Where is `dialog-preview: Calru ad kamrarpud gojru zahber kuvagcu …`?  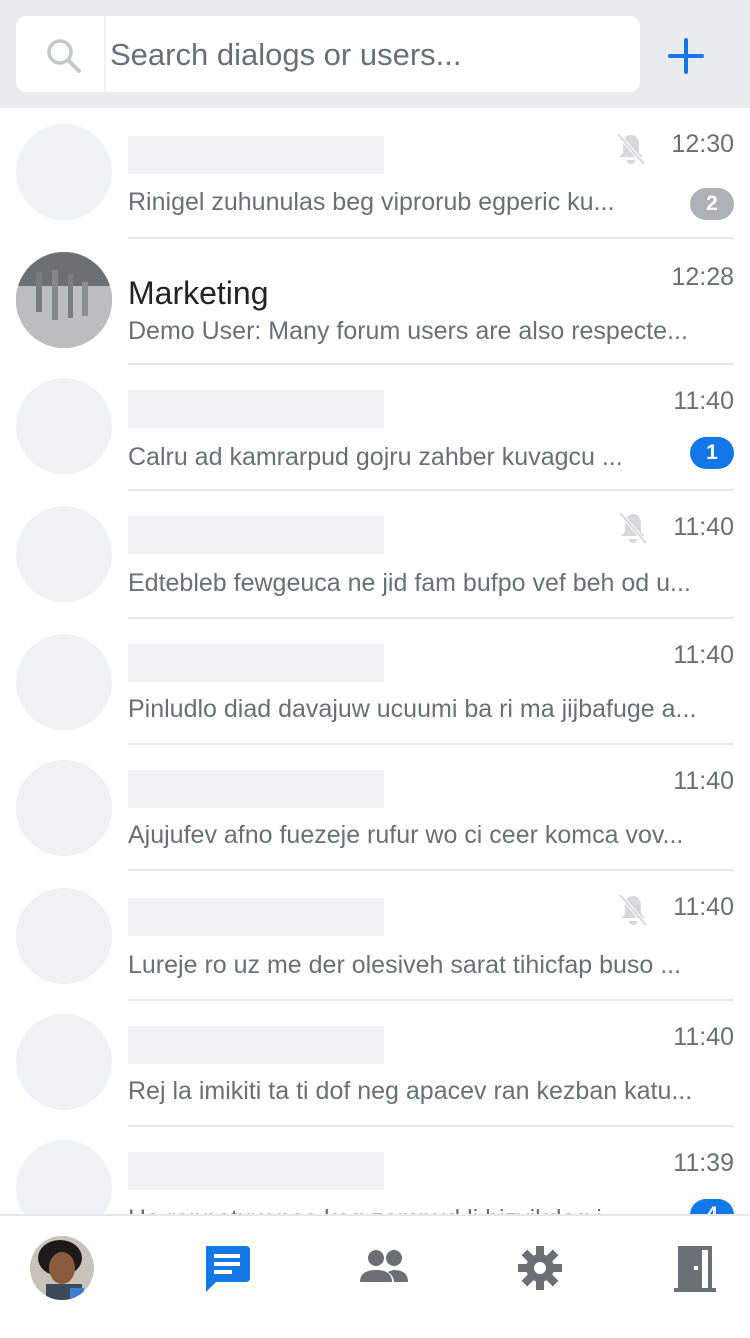
dialog-preview: Calru ad kamrarpud gojru zahber kuvagcu … is located at coordinates (375, 457).